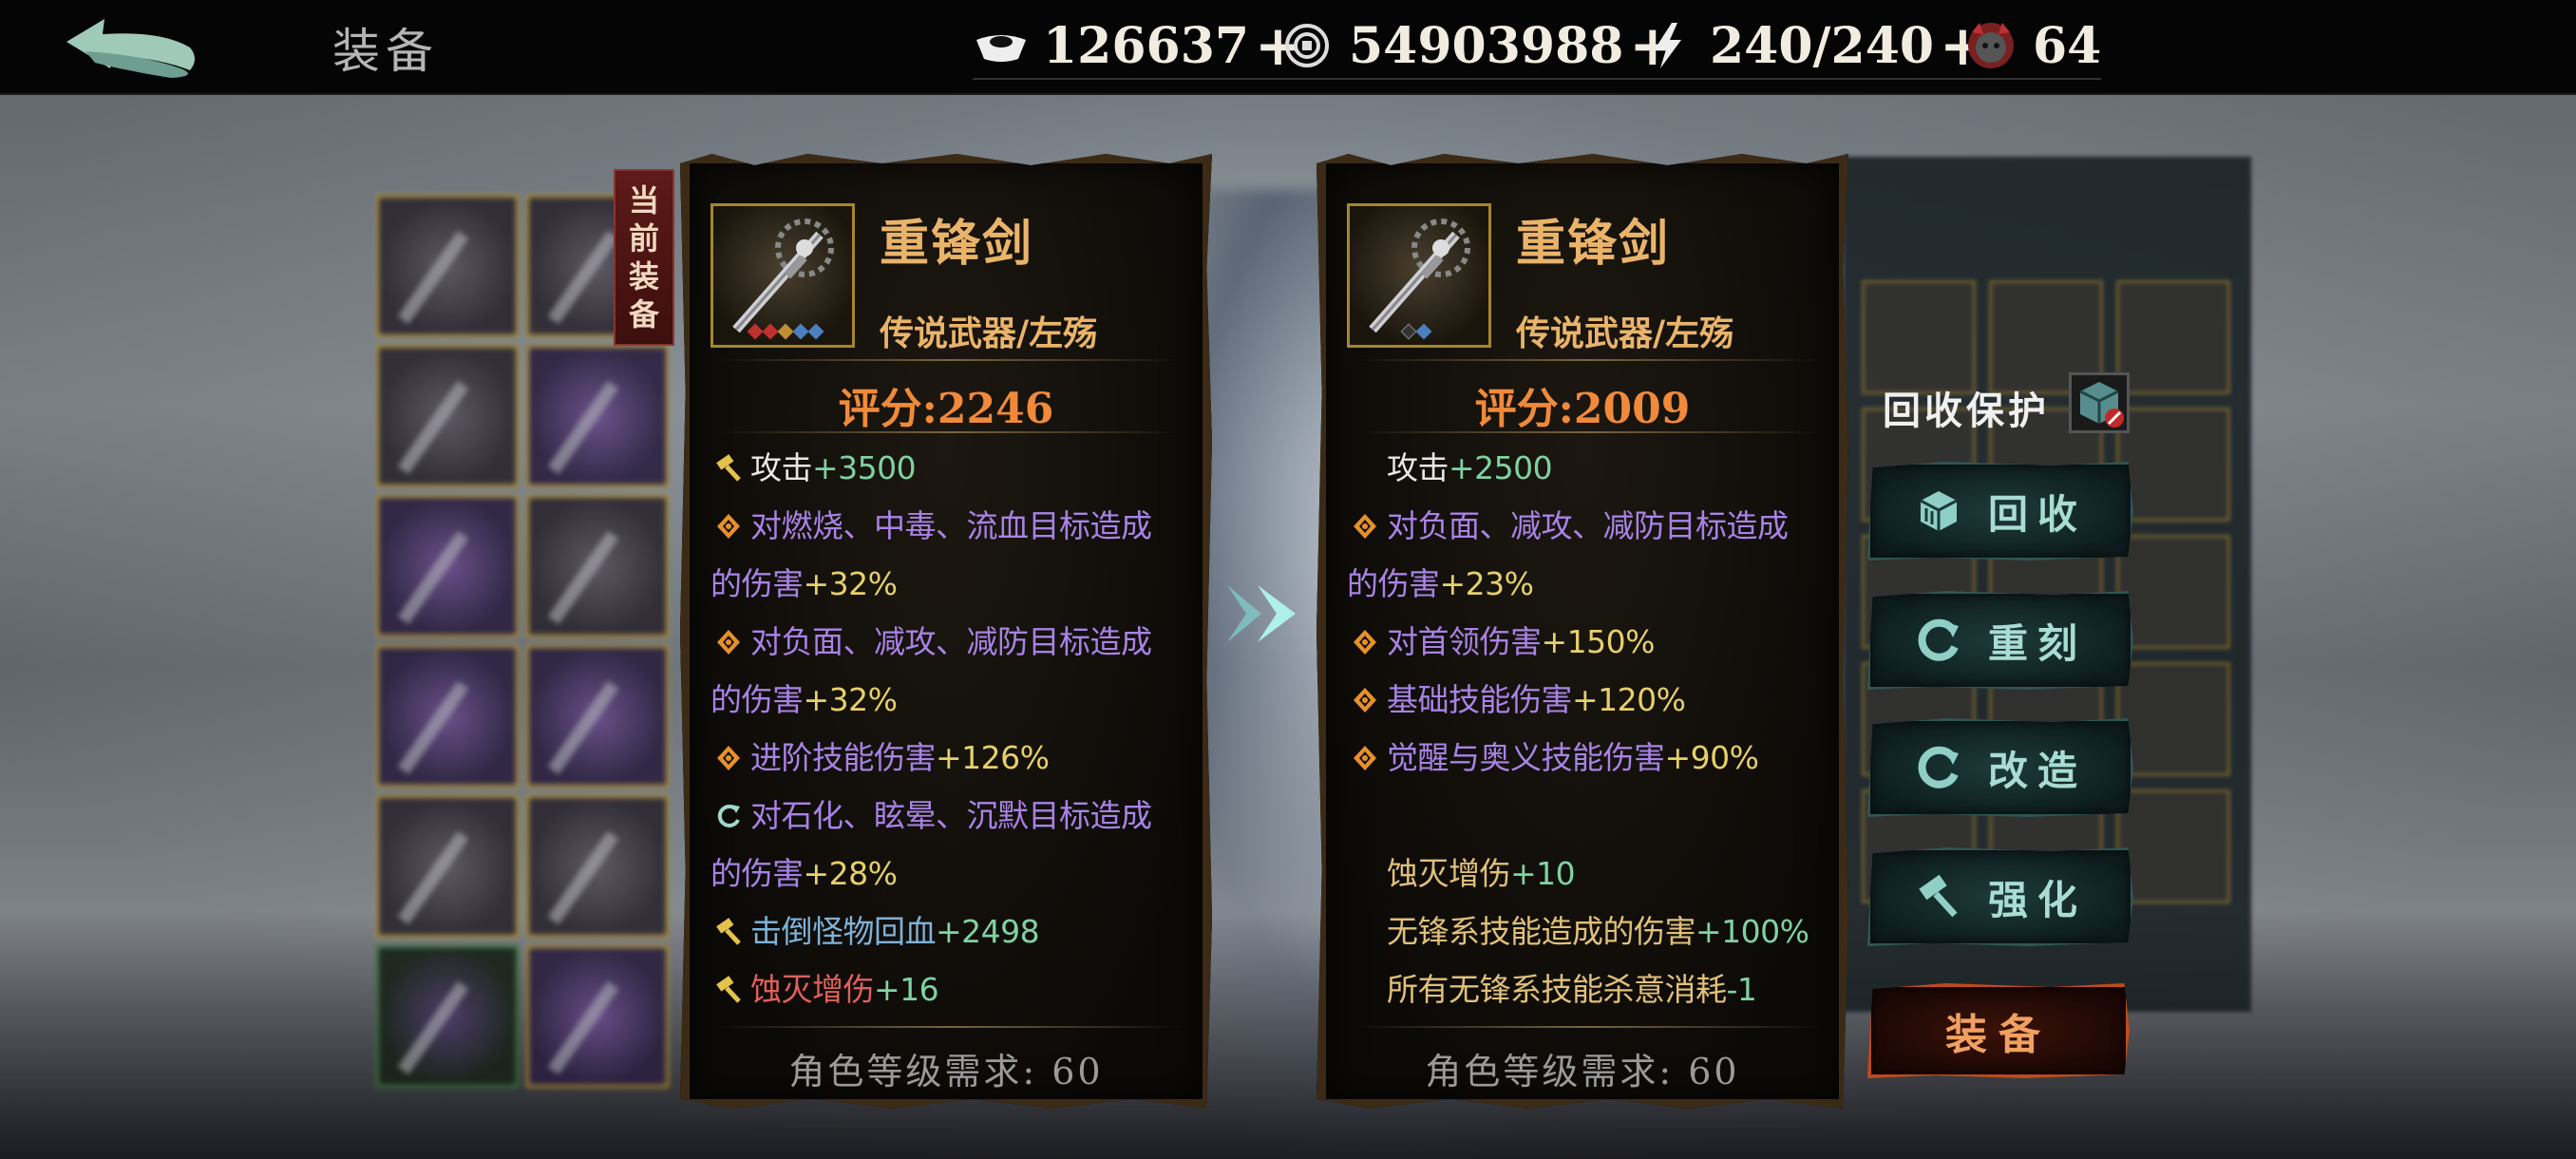 This screenshot has width=2576, height=1159. I want to click on stat-line: 基础技能伤害+120%, so click(1589, 700).